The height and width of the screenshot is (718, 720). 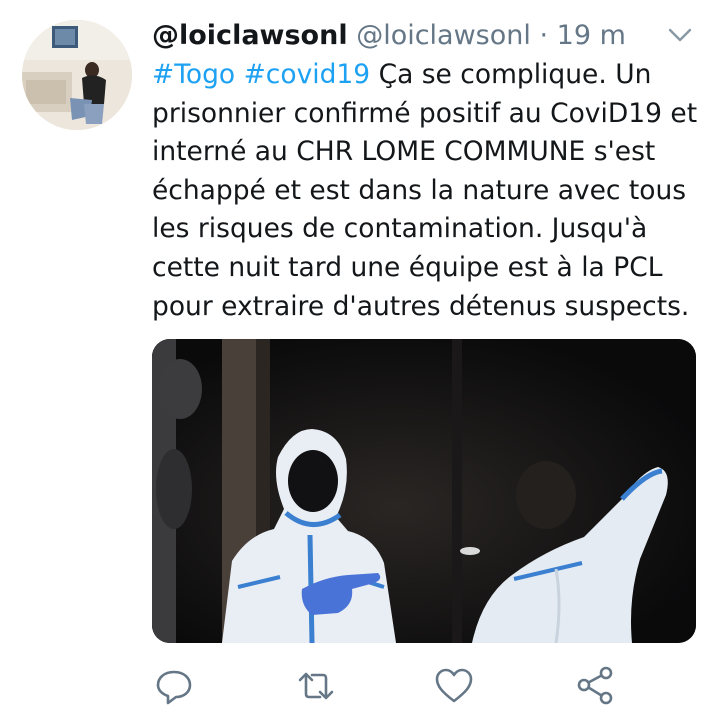 I want to click on tweet-line-5: les risques de contamination. Jusqu'à, so click(x=400, y=229).